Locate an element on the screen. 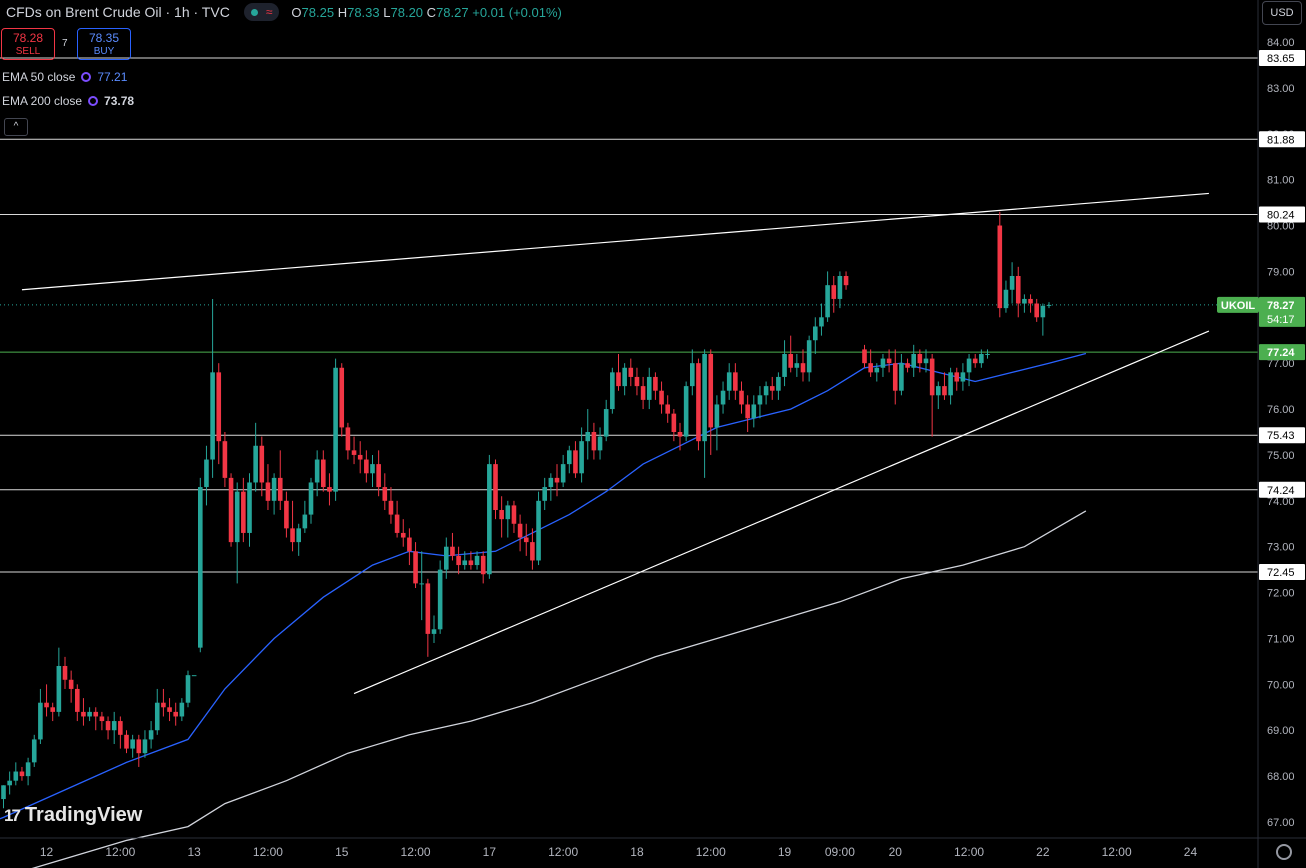  symbol-tag-label: UKOIL is located at coordinates (1238, 306).